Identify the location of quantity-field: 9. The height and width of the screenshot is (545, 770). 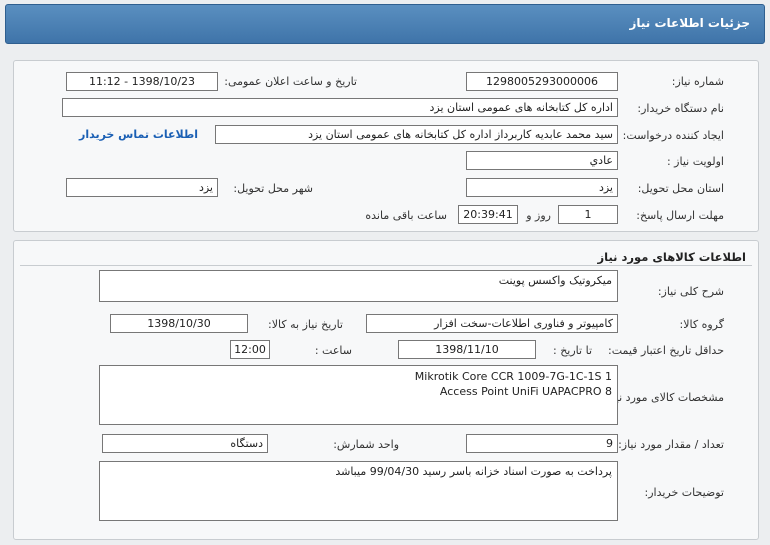
(542, 443).